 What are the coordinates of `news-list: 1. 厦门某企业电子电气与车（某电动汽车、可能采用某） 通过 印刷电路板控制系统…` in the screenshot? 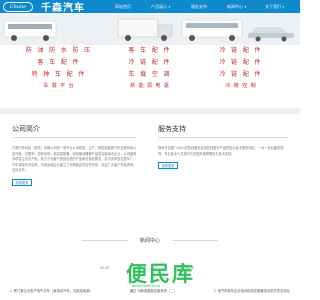 It's located at (150, 292).